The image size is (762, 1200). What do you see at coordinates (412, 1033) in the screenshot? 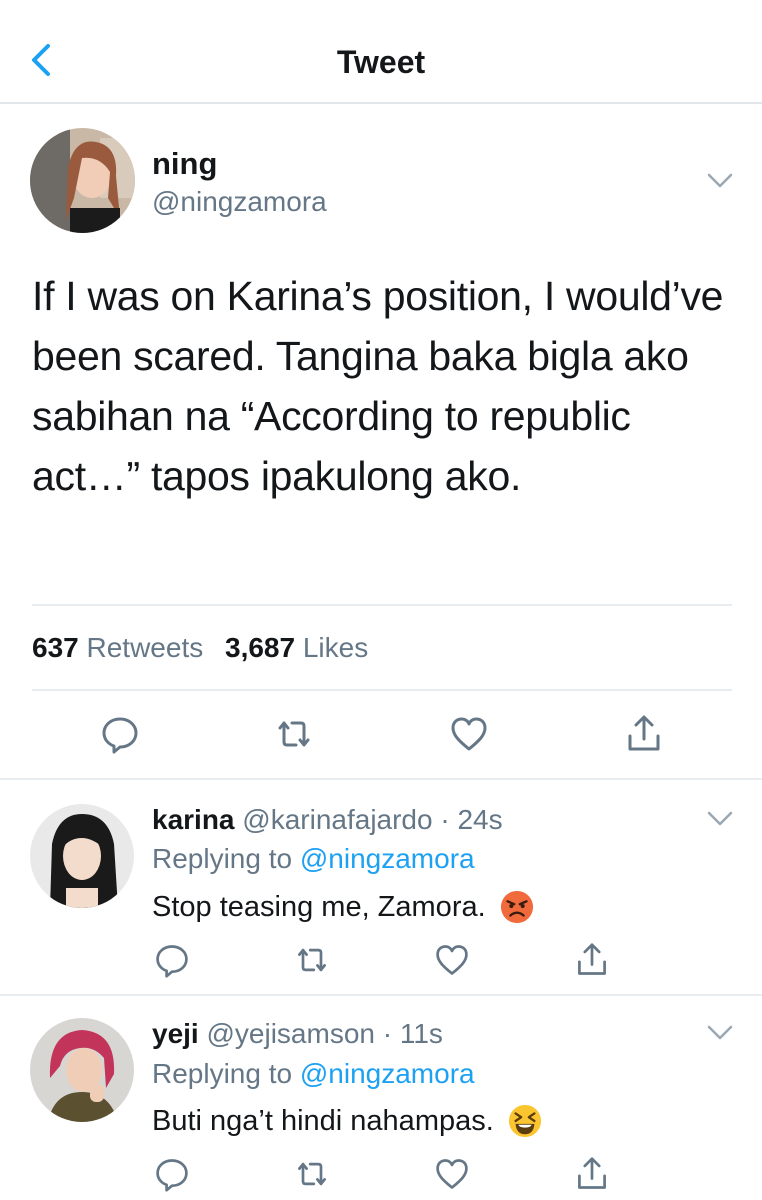
I see `reply-timestamp: · 11s` at bounding box center [412, 1033].